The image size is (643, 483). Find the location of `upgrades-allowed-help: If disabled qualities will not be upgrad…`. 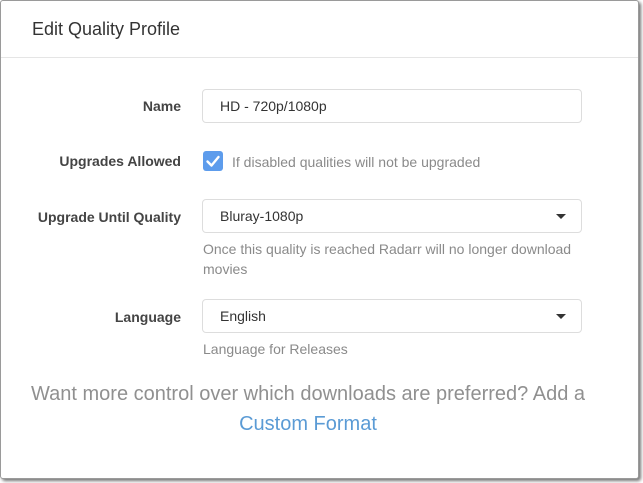

upgrades-allowed-help: If disabled qualities will not be upgrad… is located at coordinates (356, 162).